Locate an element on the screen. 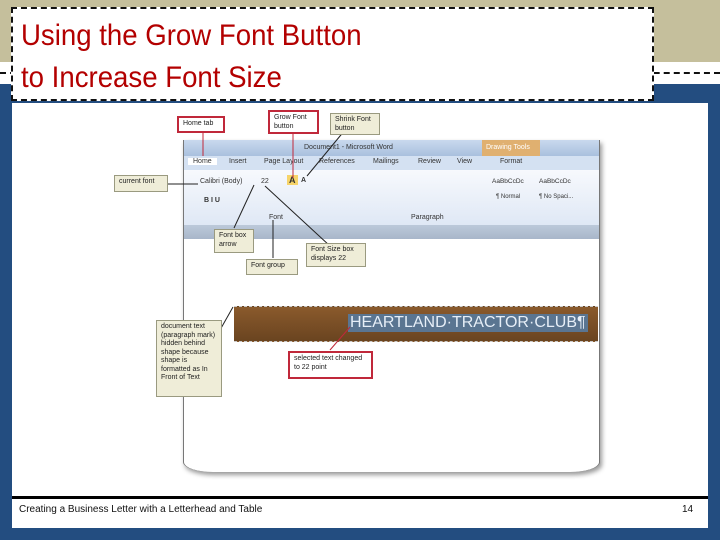  callout-shrink-font: Shrink Font button is located at coordinates (355, 124).